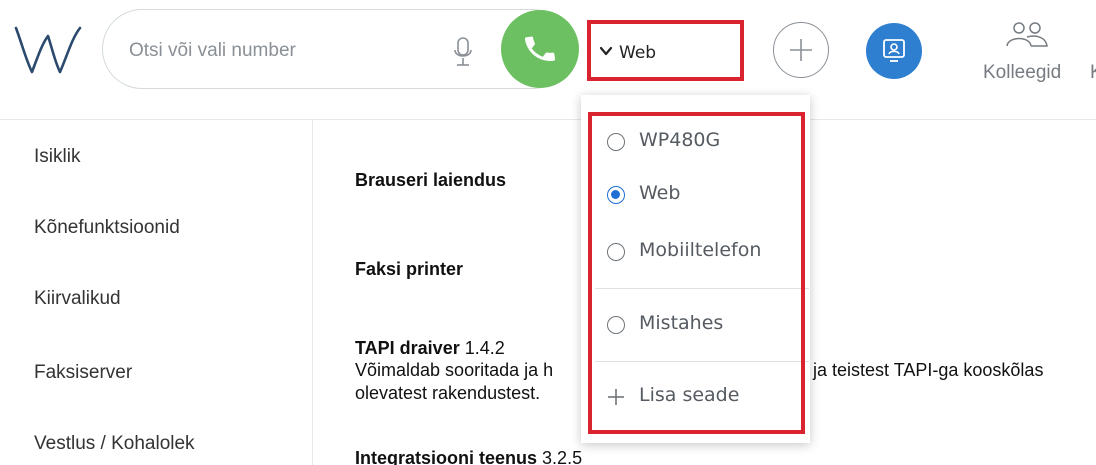 The image size is (1096, 465). I want to click on call-button, so click(540, 49).